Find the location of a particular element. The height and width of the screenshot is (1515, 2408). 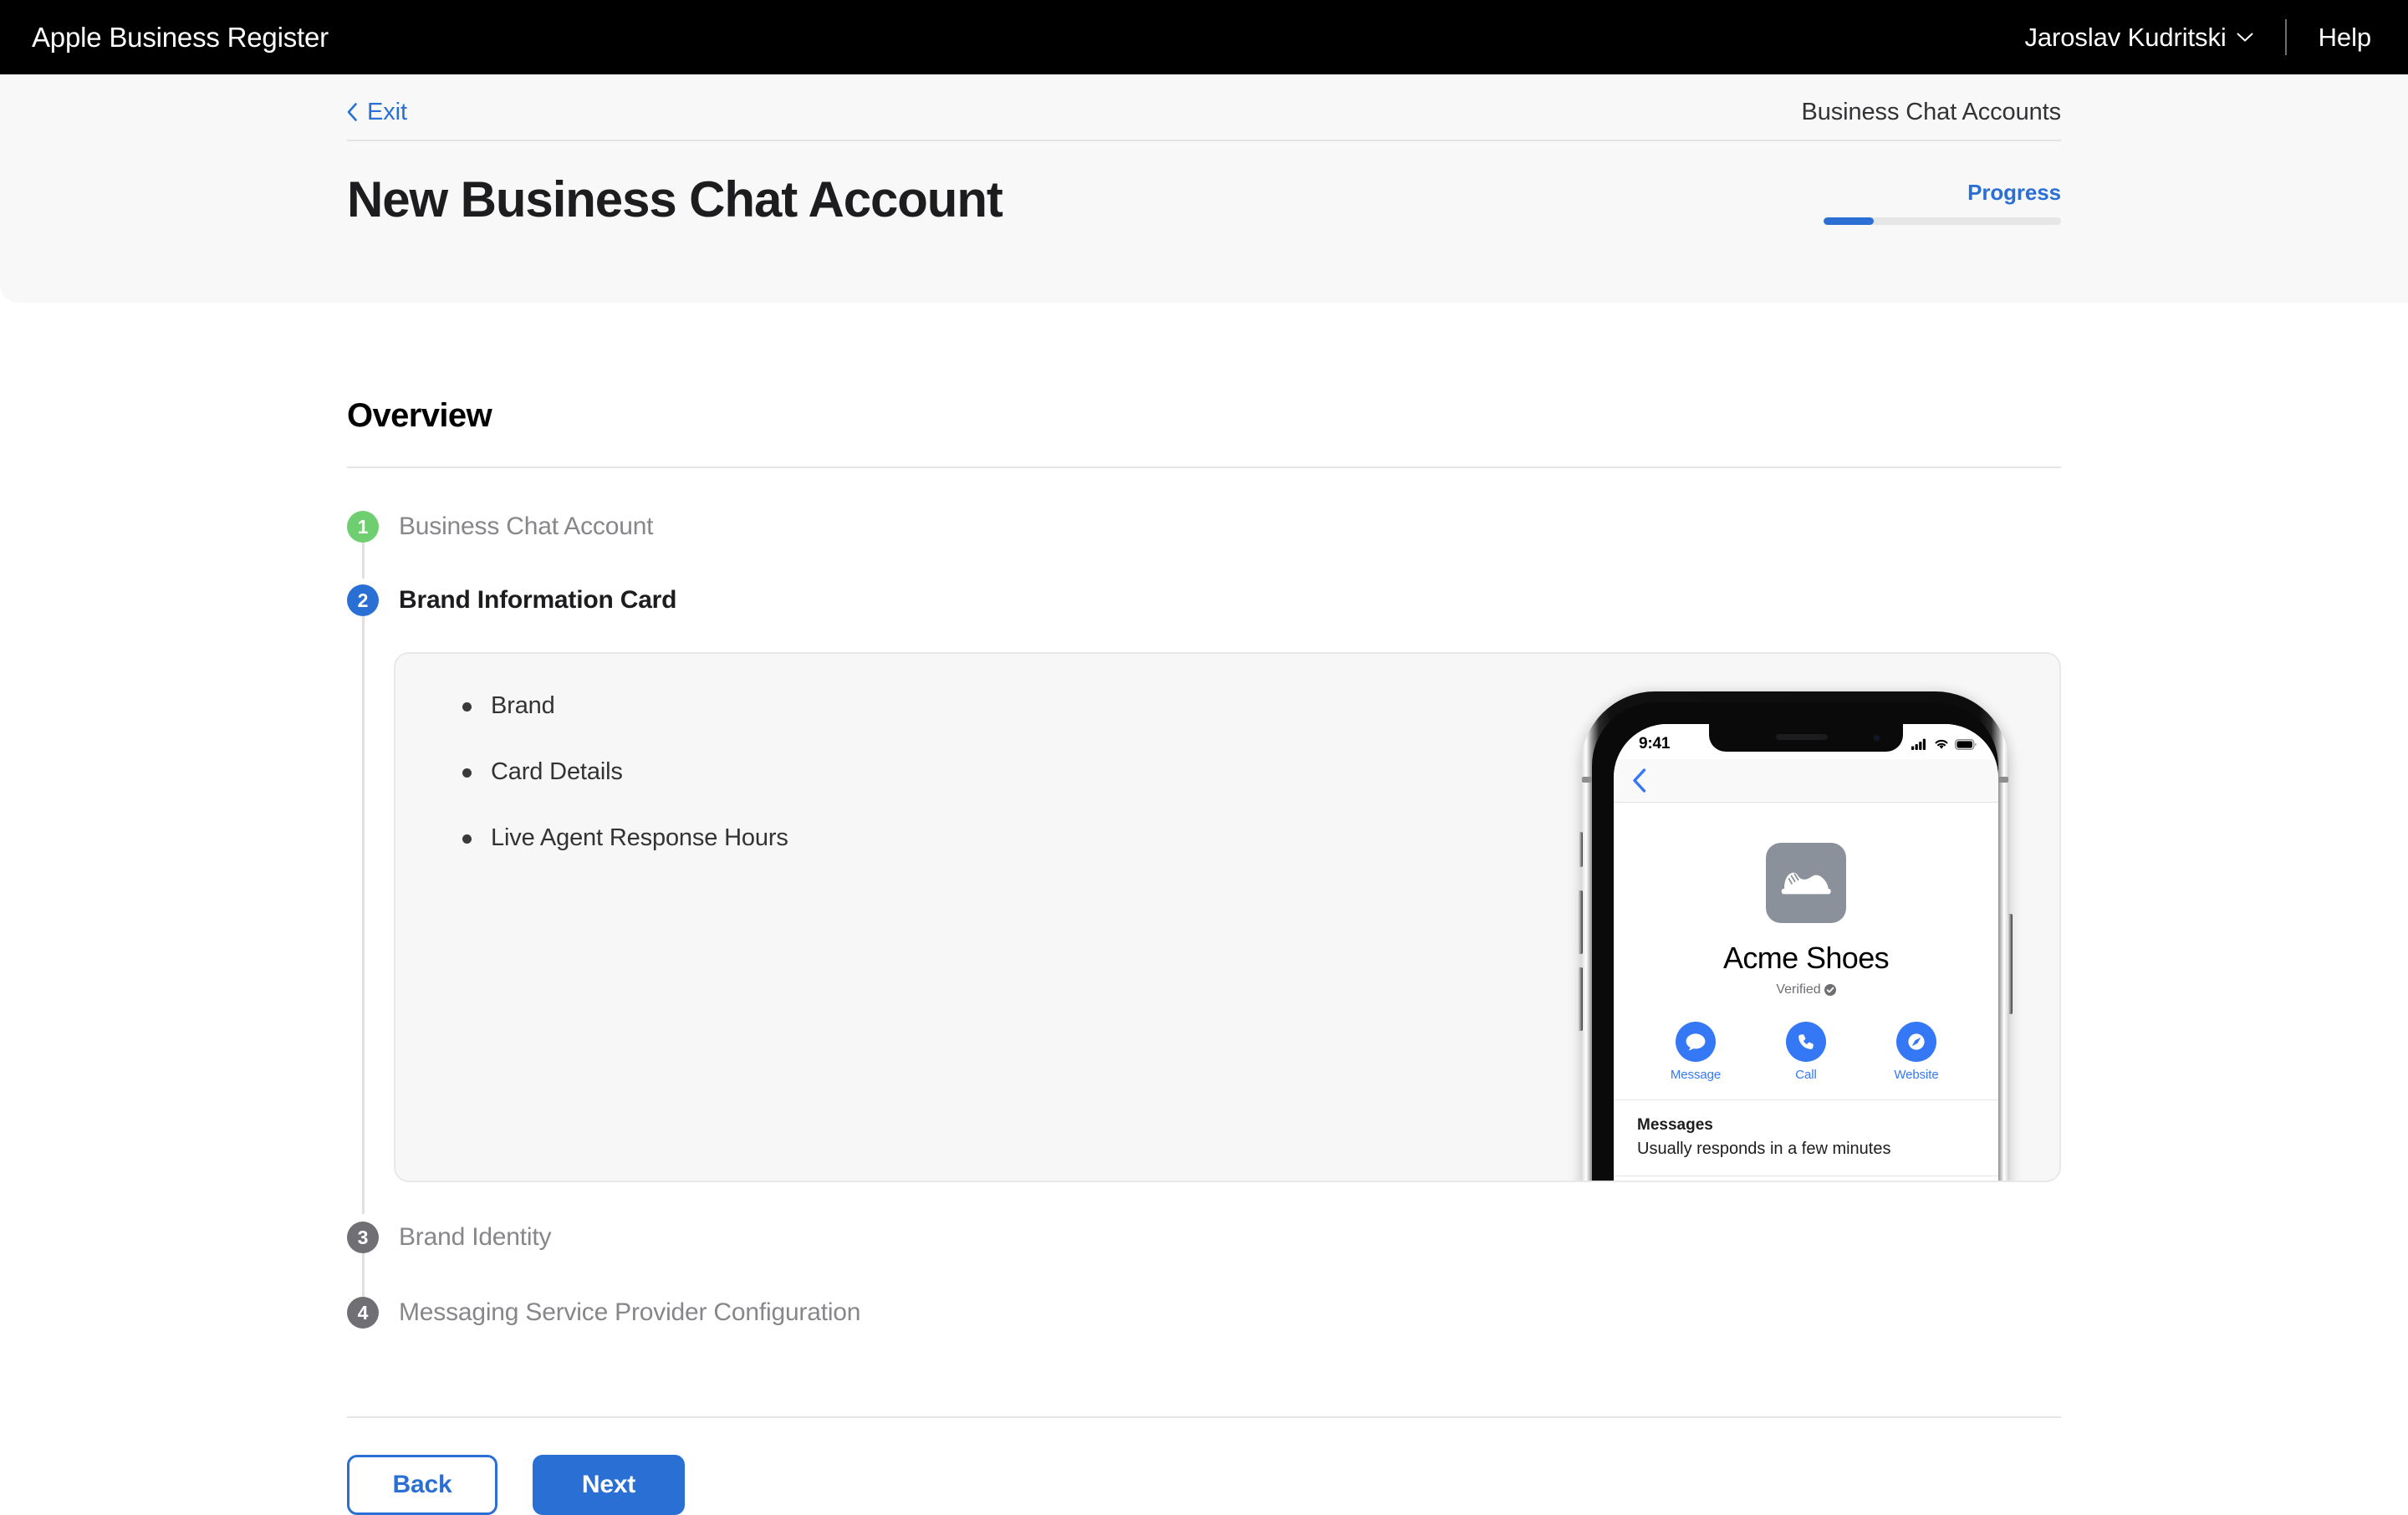

step-badge-1: 1 is located at coordinates (363, 527).